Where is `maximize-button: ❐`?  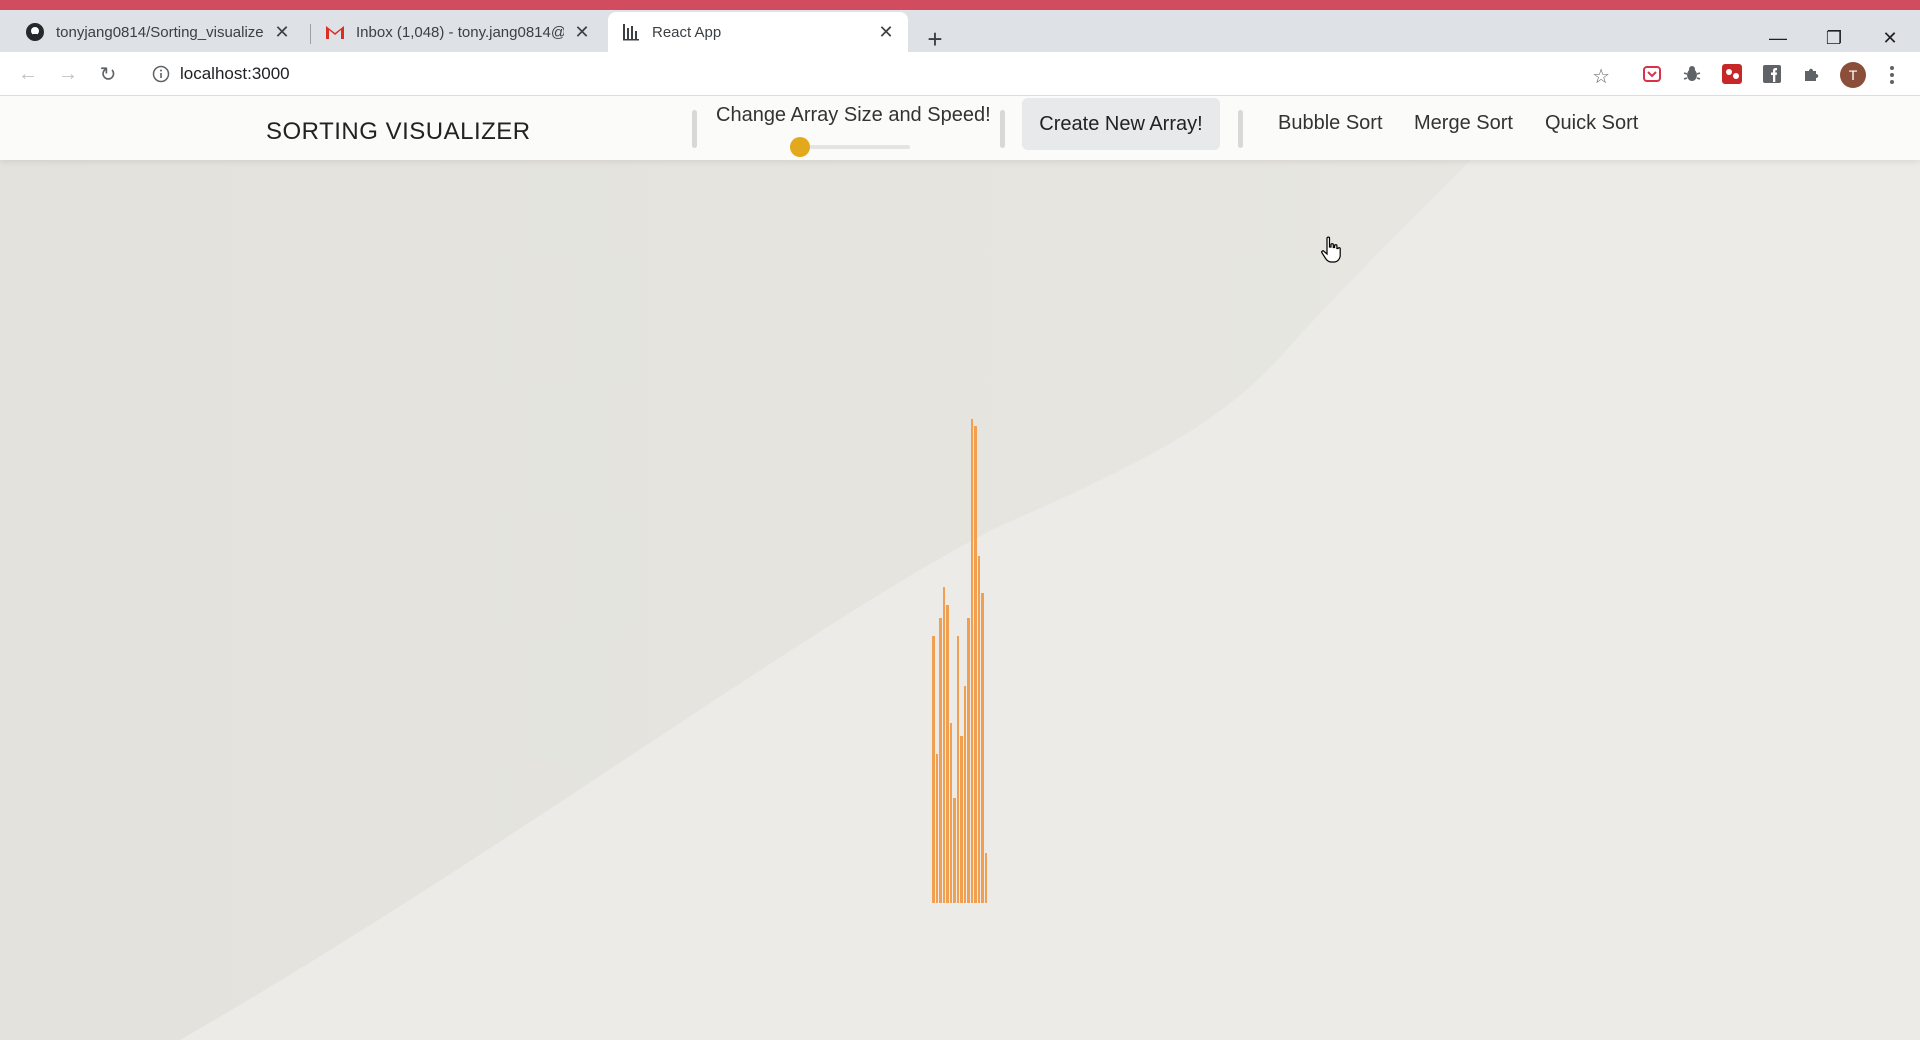
maximize-button: ❐ is located at coordinates (1834, 38).